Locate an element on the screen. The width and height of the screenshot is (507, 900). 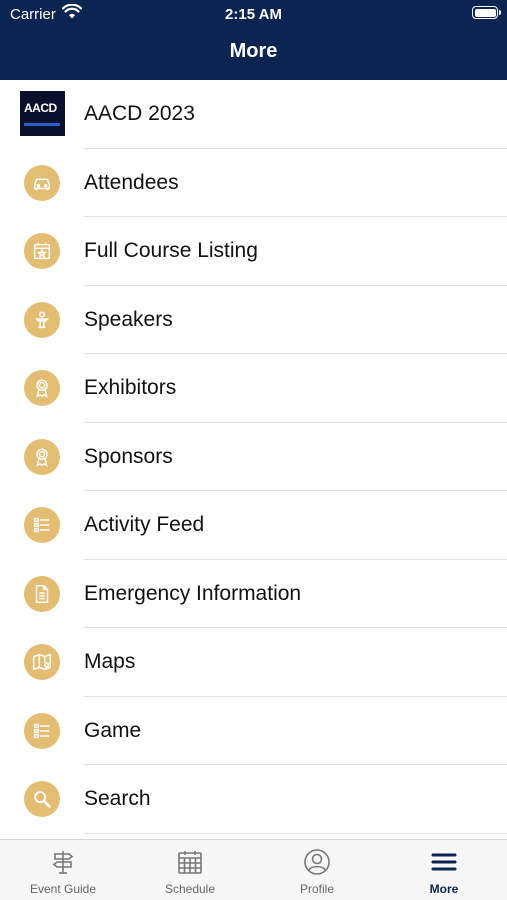
tab-label: Schedule is located at coordinates (190, 889).